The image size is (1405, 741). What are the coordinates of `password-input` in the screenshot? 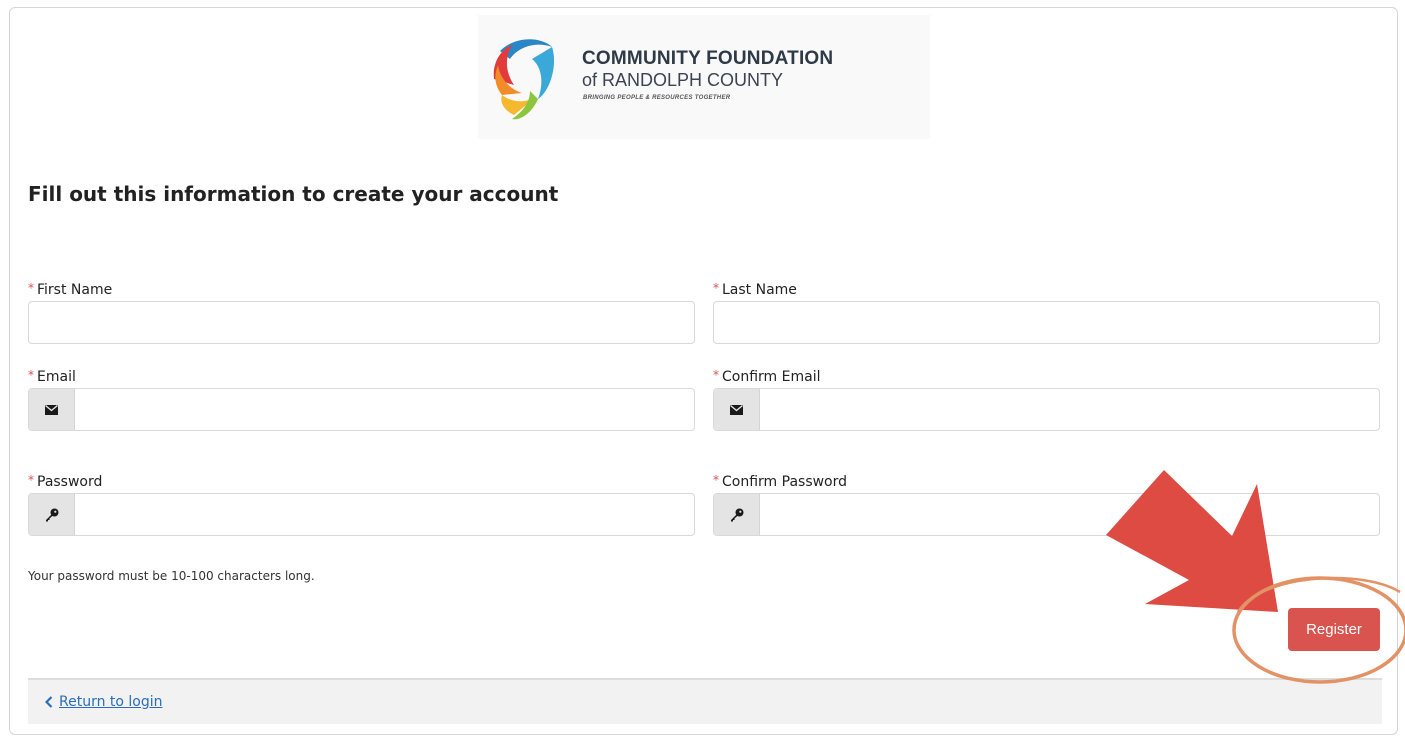 It's located at (384, 514).